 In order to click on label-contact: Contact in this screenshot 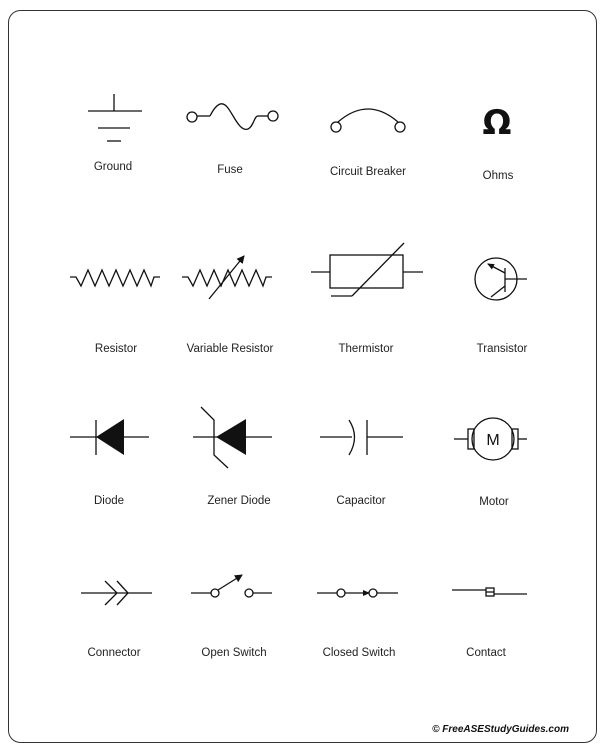, I will do `click(486, 653)`.